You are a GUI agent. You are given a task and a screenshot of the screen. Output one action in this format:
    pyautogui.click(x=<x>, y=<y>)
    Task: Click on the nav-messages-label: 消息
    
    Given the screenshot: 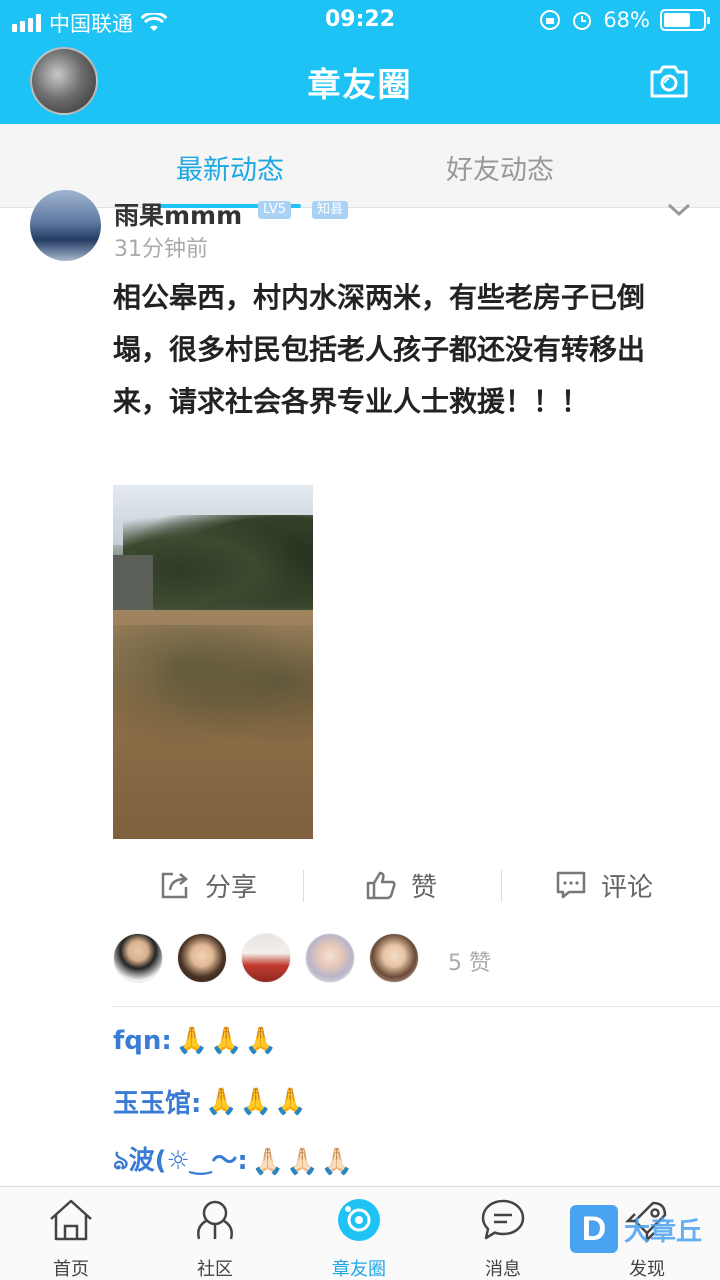 What is the action you would take?
    pyautogui.click(x=503, y=1269)
    